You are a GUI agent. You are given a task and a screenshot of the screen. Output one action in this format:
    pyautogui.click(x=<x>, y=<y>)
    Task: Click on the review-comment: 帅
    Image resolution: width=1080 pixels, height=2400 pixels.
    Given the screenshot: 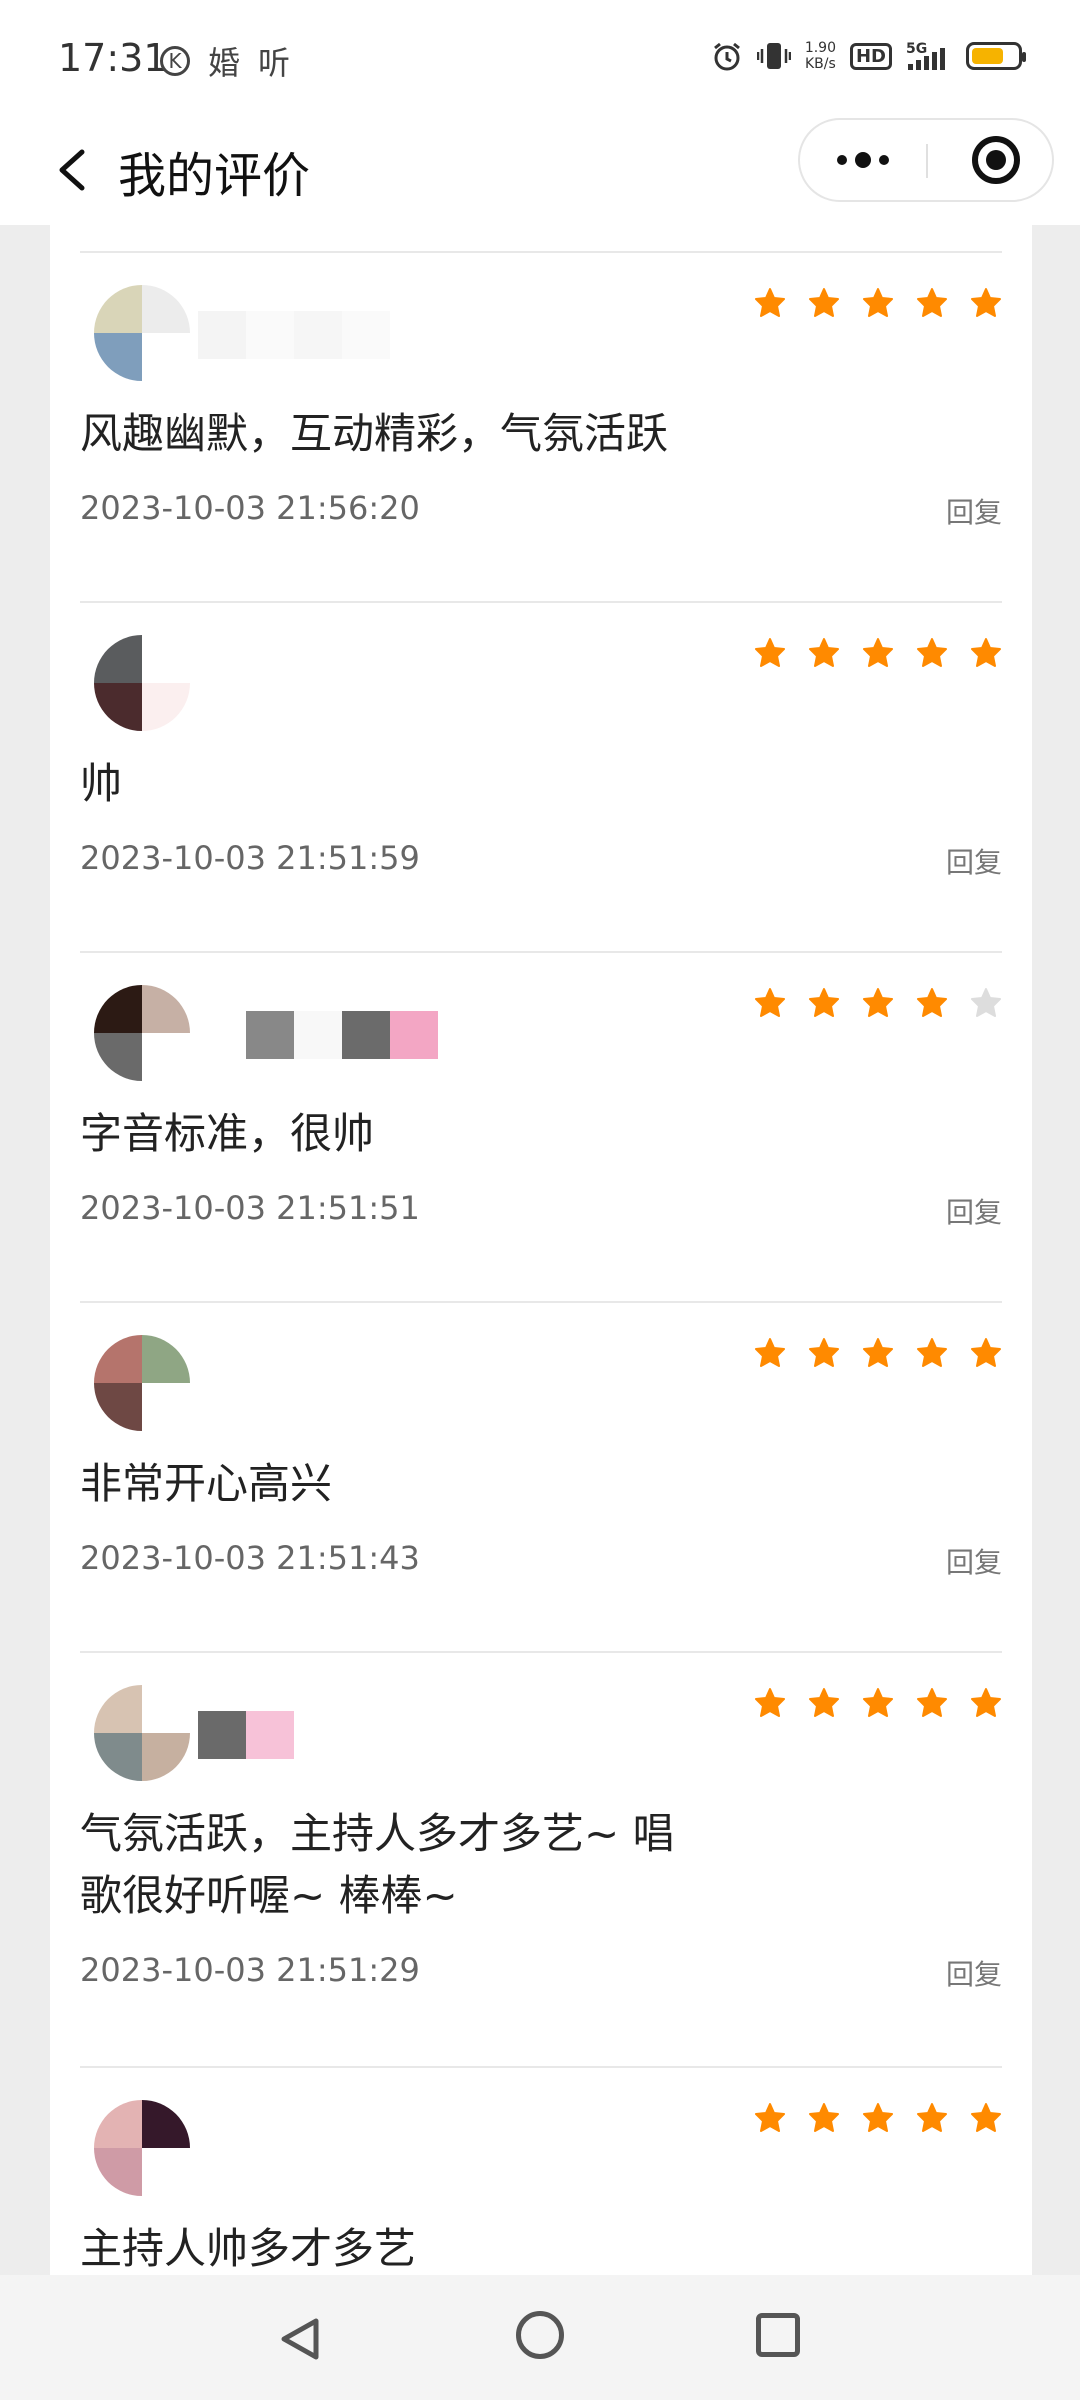 What is the action you would take?
    pyautogui.click(x=101, y=783)
    